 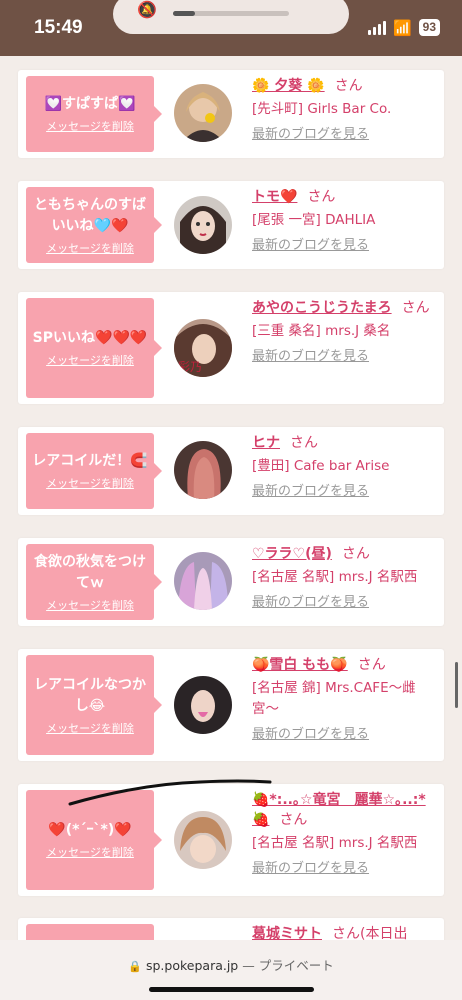 What do you see at coordinates (231, 17) in the screenshot?
I see `dynamic-island: 🔕` at bounding box center [231, 17].